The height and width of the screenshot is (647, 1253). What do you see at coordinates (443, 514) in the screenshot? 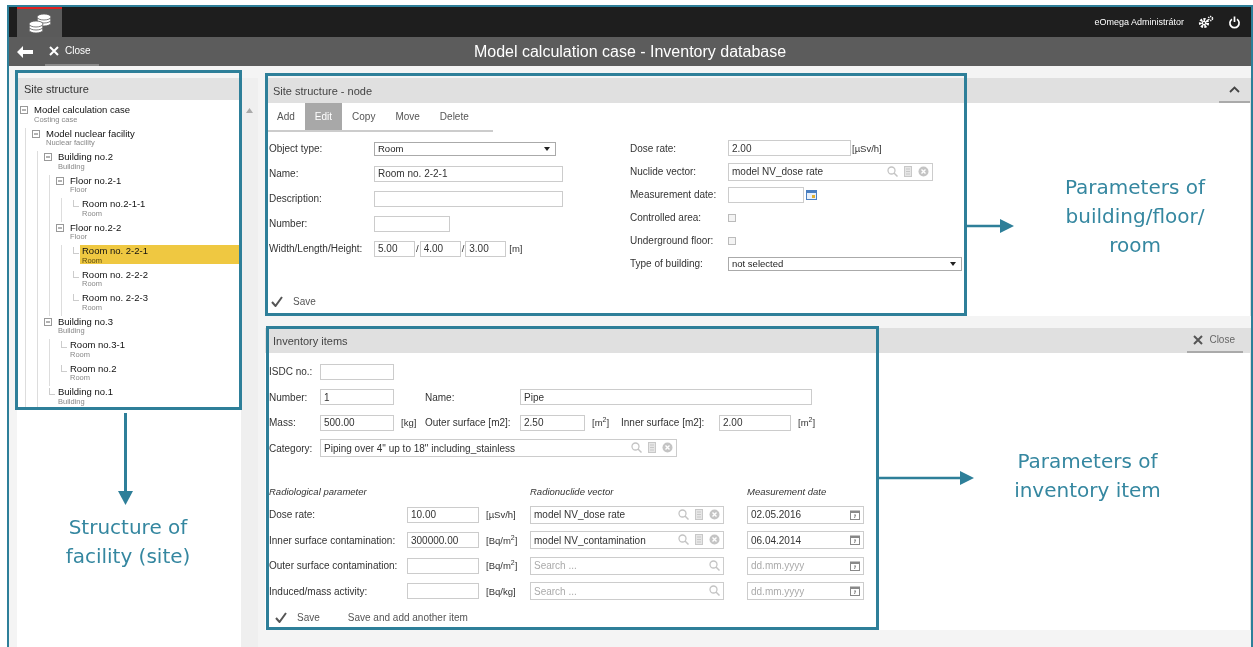
I see `number-field: 10.00` at bounding box center [443, 514].